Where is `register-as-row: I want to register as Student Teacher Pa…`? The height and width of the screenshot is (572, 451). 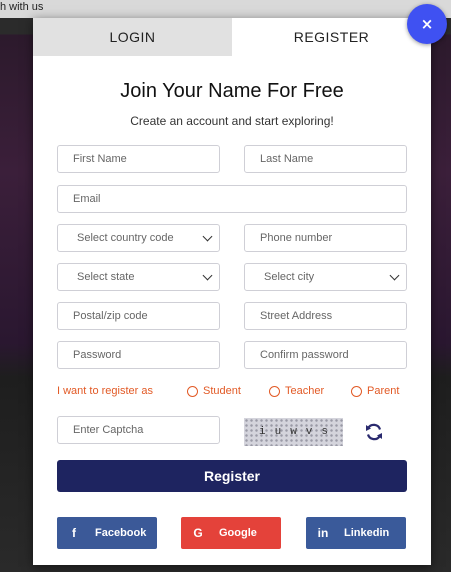
register-as-row: I want to register as Student Teacher Pa… is located at coordinates (237, 391).